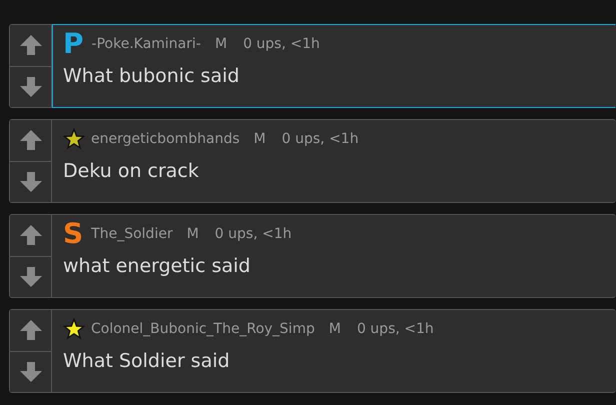 This screenshot has width=616, height=405. I want to click on username-link: energeticbombhands, so click(165, 139).